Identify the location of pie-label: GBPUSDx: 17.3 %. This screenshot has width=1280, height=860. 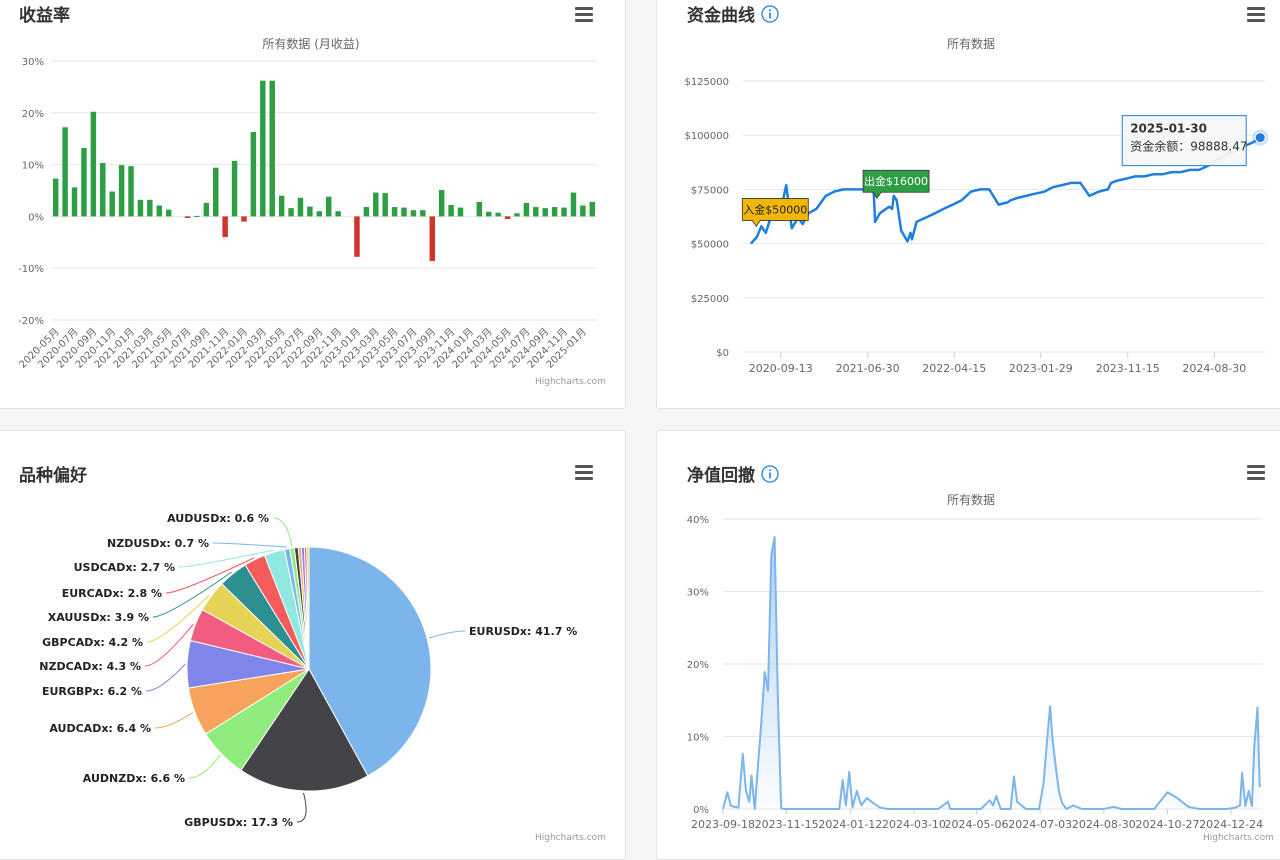
(238, 822).